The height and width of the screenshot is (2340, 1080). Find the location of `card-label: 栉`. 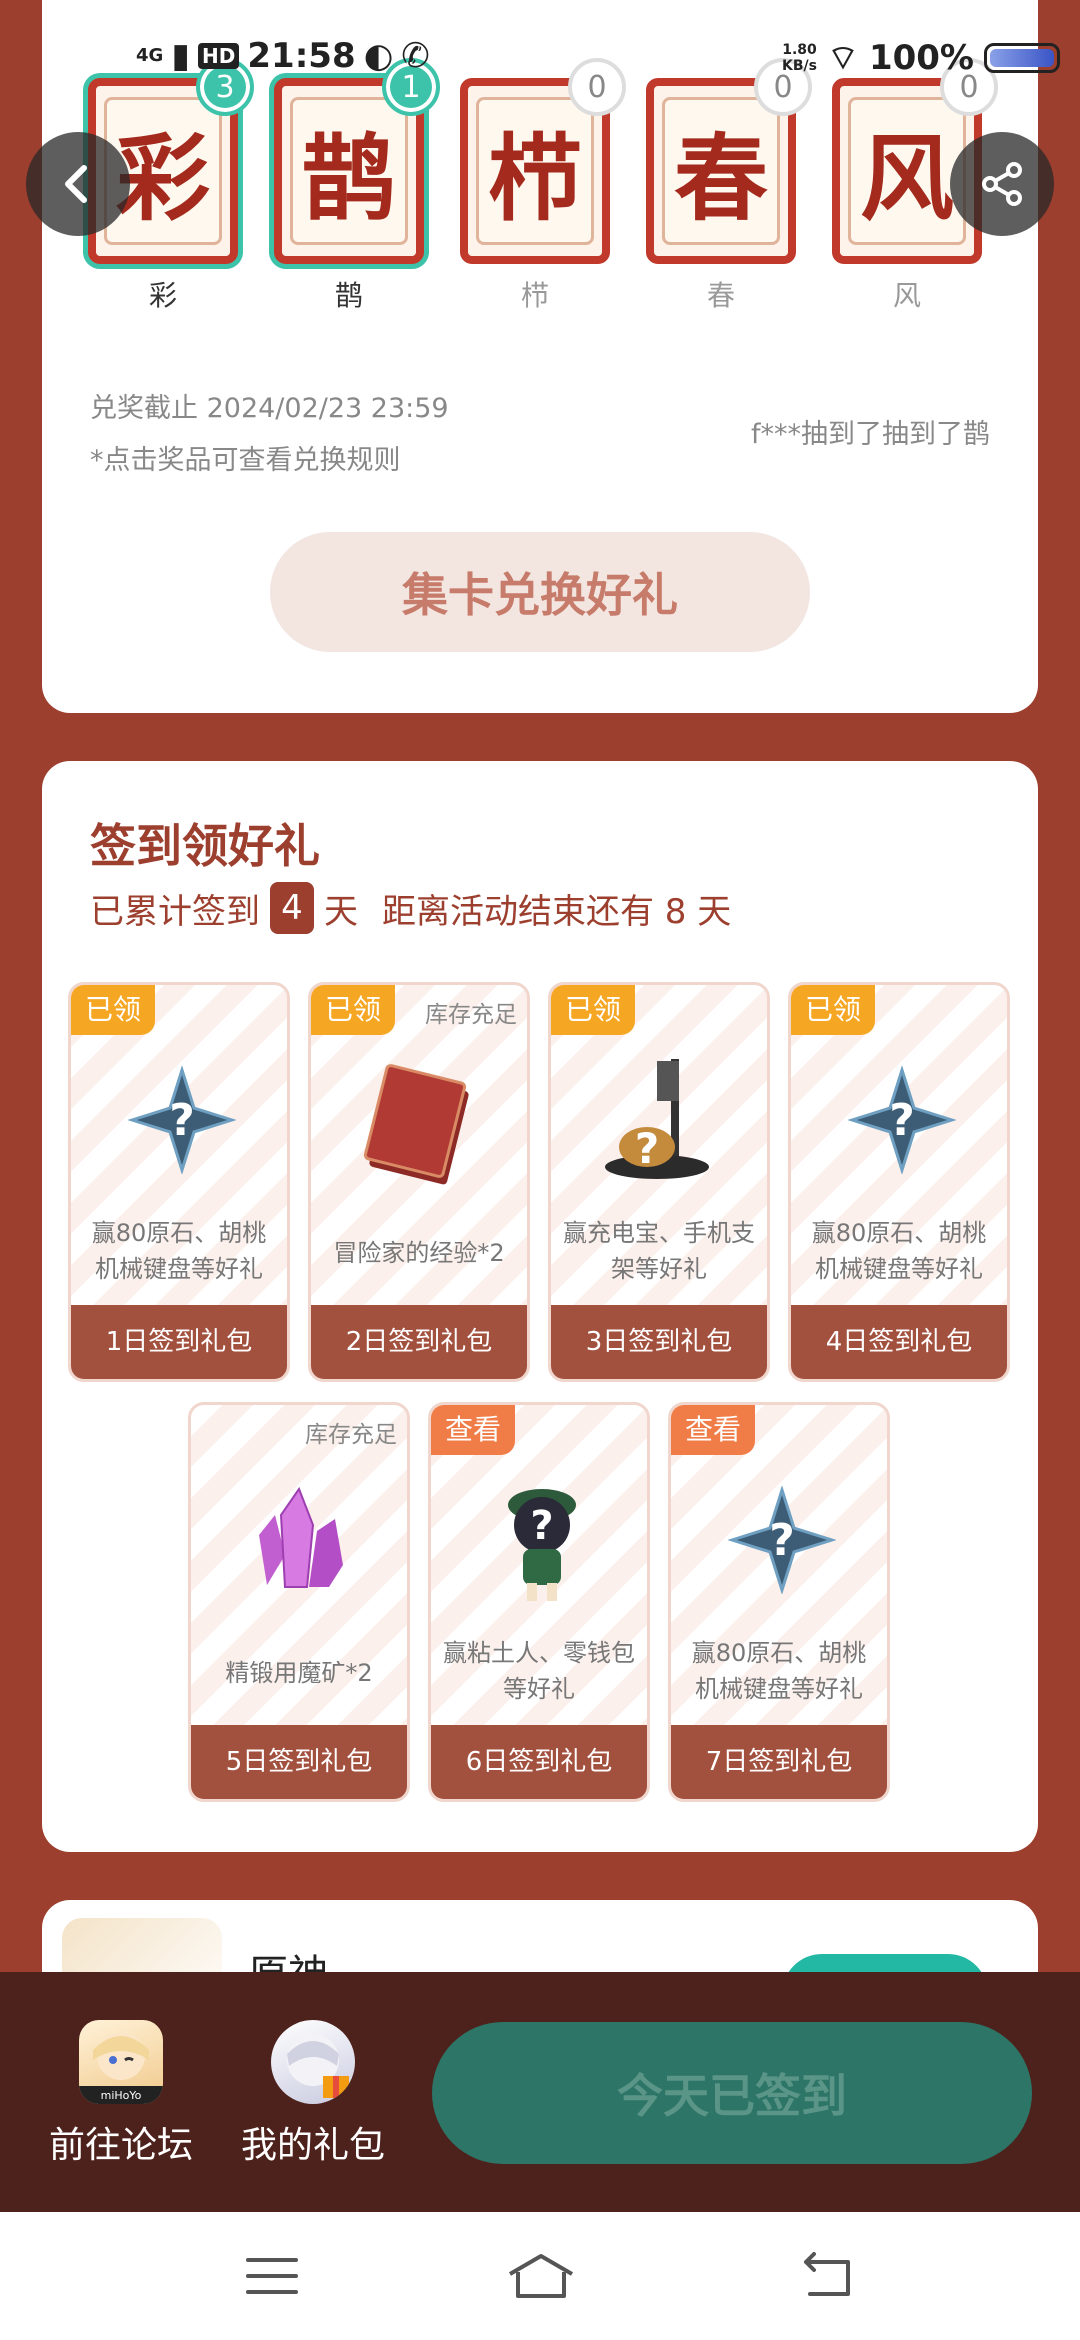

card-label: 栉 is located at coordinates (534, 295).